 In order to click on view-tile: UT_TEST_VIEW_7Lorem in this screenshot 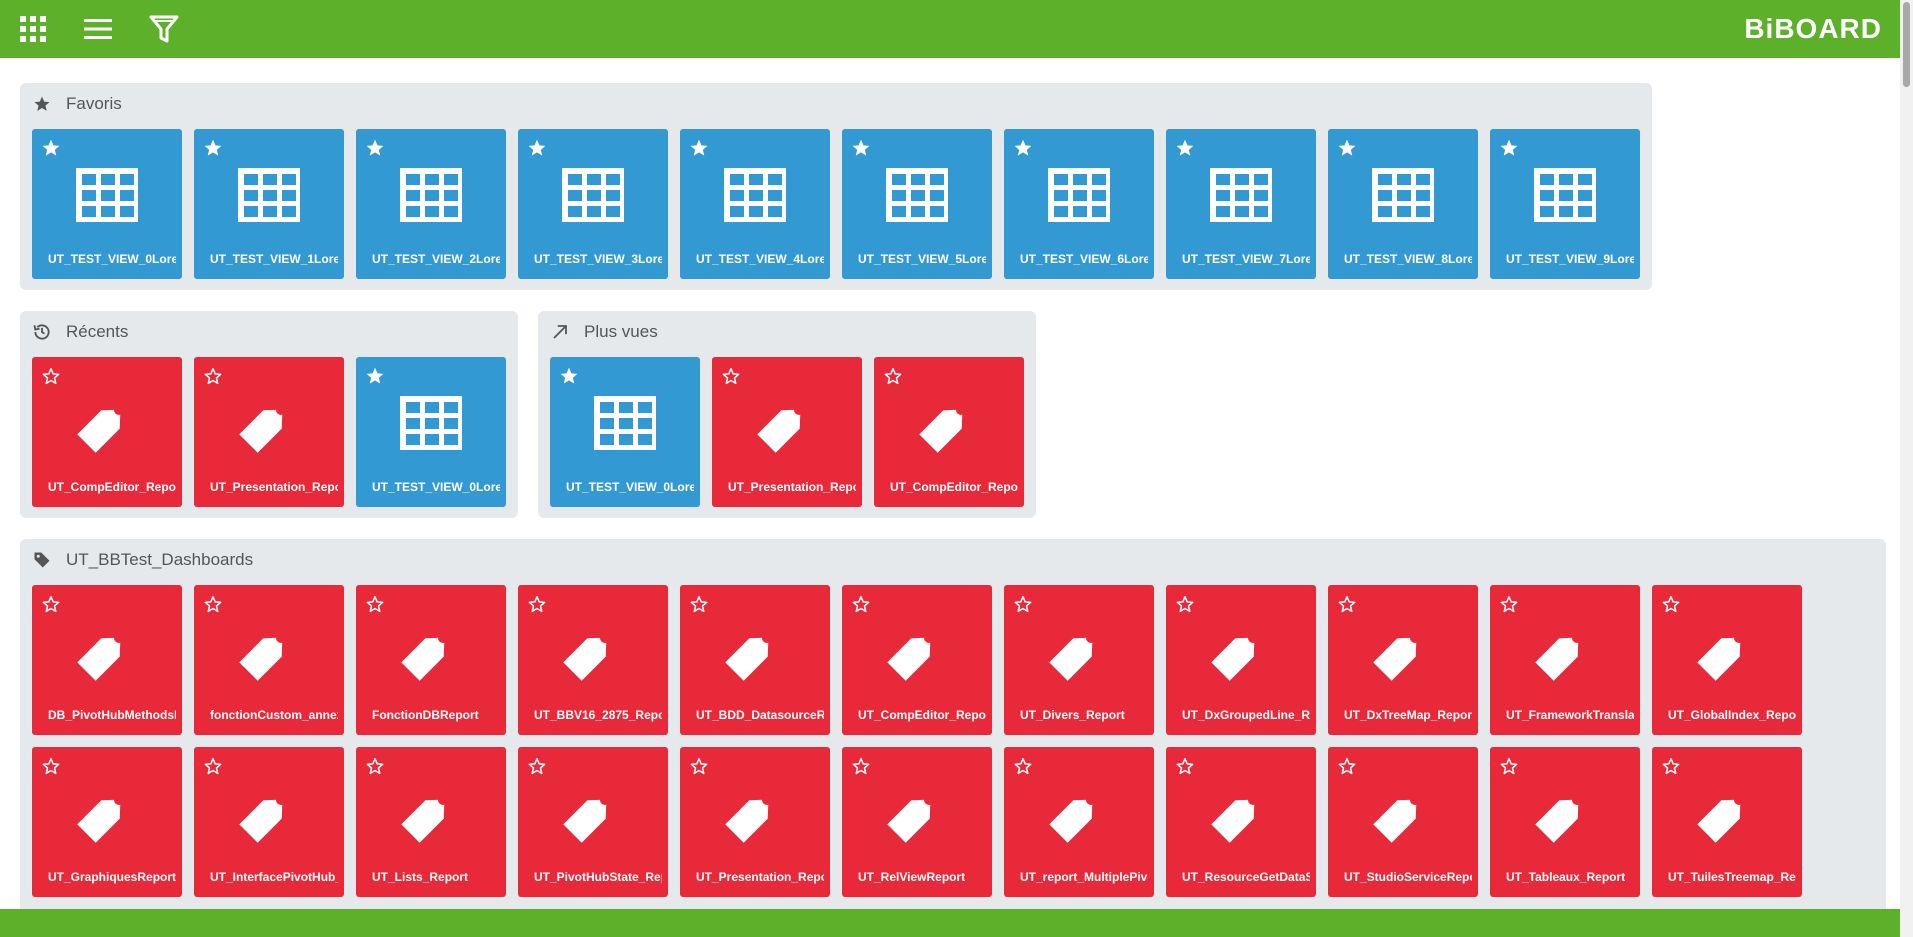, I will do `click(1241, 204)`.